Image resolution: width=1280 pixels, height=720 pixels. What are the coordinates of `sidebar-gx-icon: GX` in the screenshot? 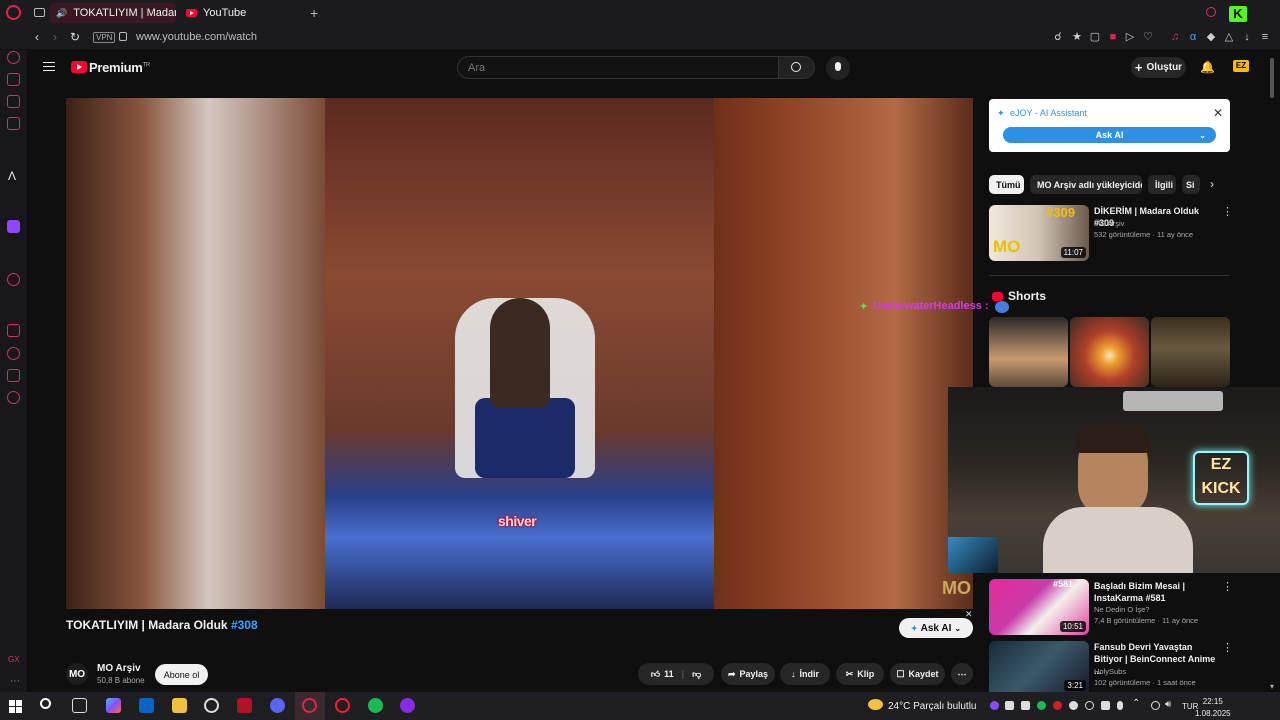 It's located at (14, 659).